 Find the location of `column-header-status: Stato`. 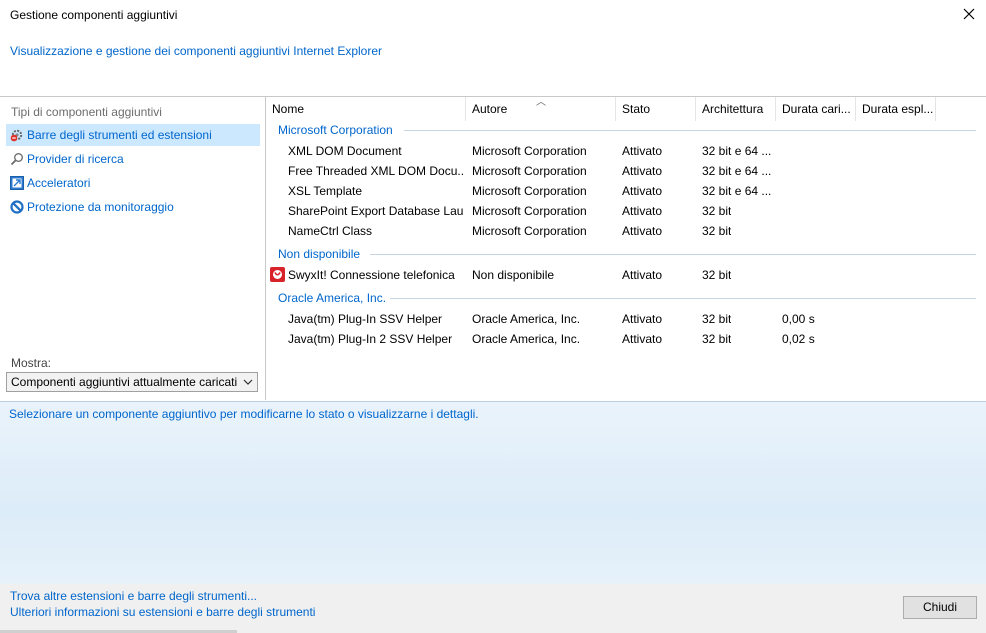

column-header-status: Stato is located at coordinates (656, 109).